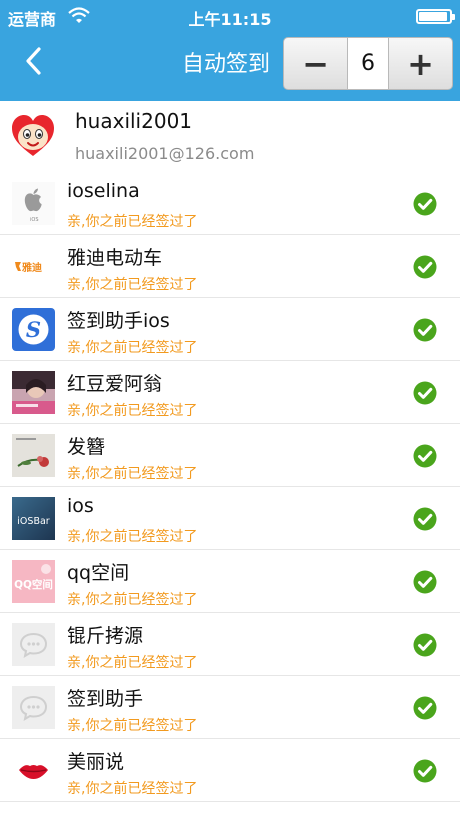 The height and width of the screenshot is (818, 460). I want to click on account-header: huaxili2001 huaxili2001@126.com, so click(230, 136).